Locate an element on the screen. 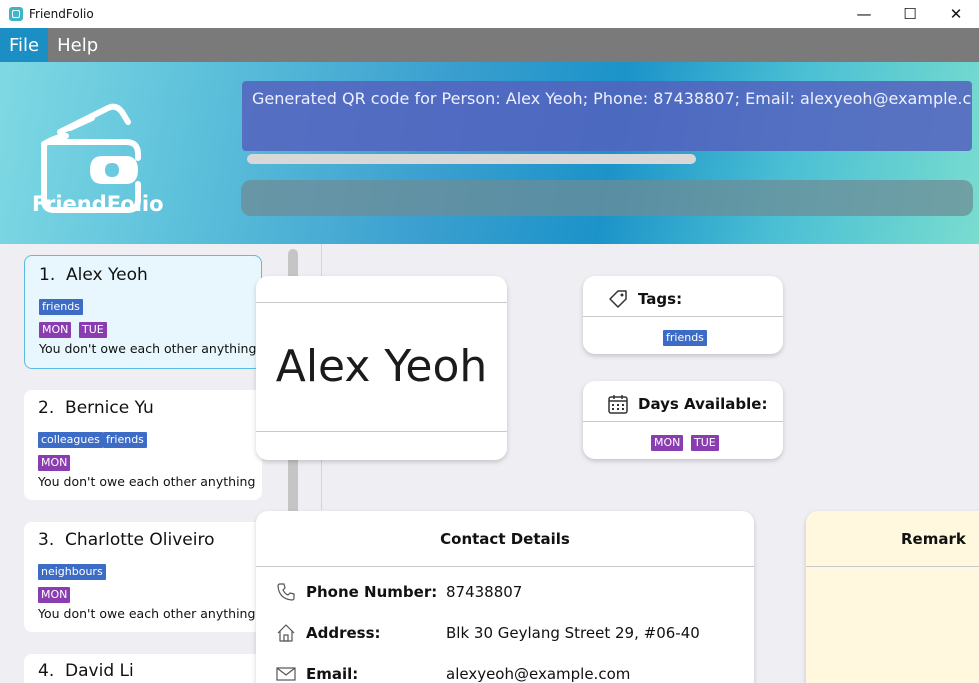 The width and height of the screenshot is (979, 683). command-input is located at coordinates (607, 198).